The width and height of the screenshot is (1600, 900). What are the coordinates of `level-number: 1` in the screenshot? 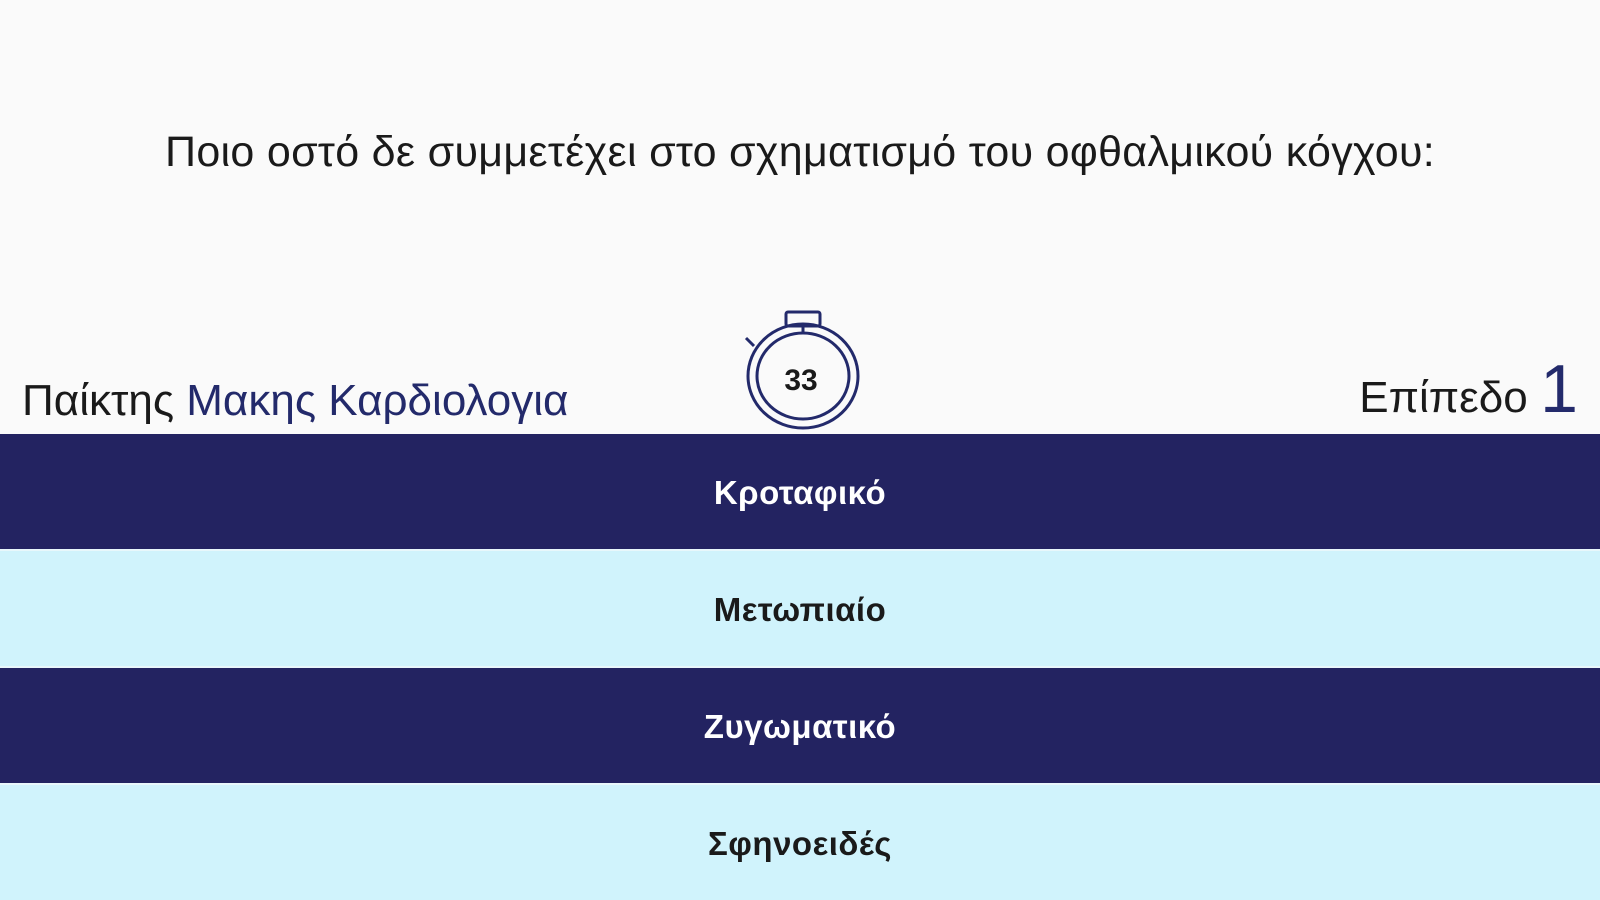 It's located at (1559, 389).